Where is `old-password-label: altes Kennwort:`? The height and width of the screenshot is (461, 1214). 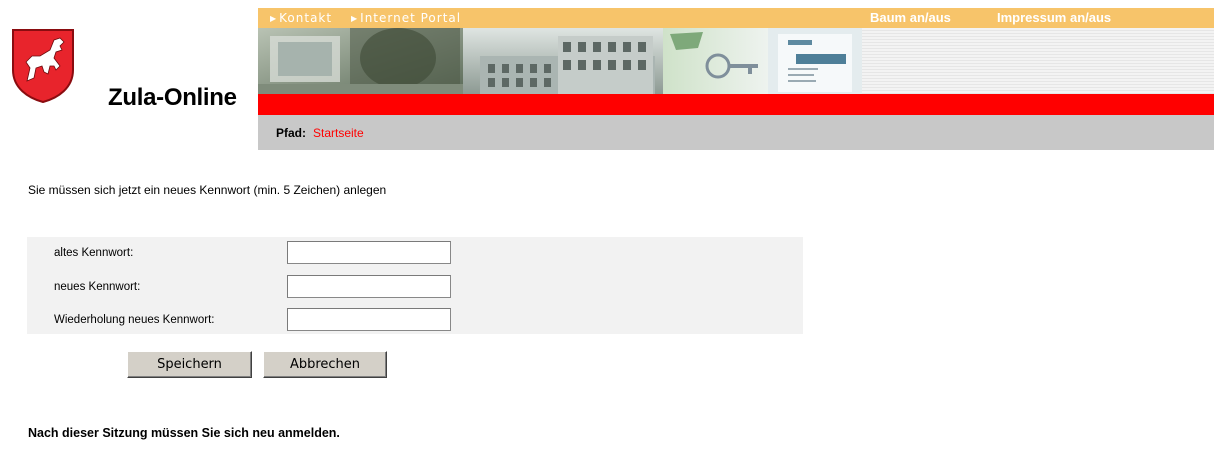 old-password-label: altes Kennwort: is located at coordinates (94, 253).